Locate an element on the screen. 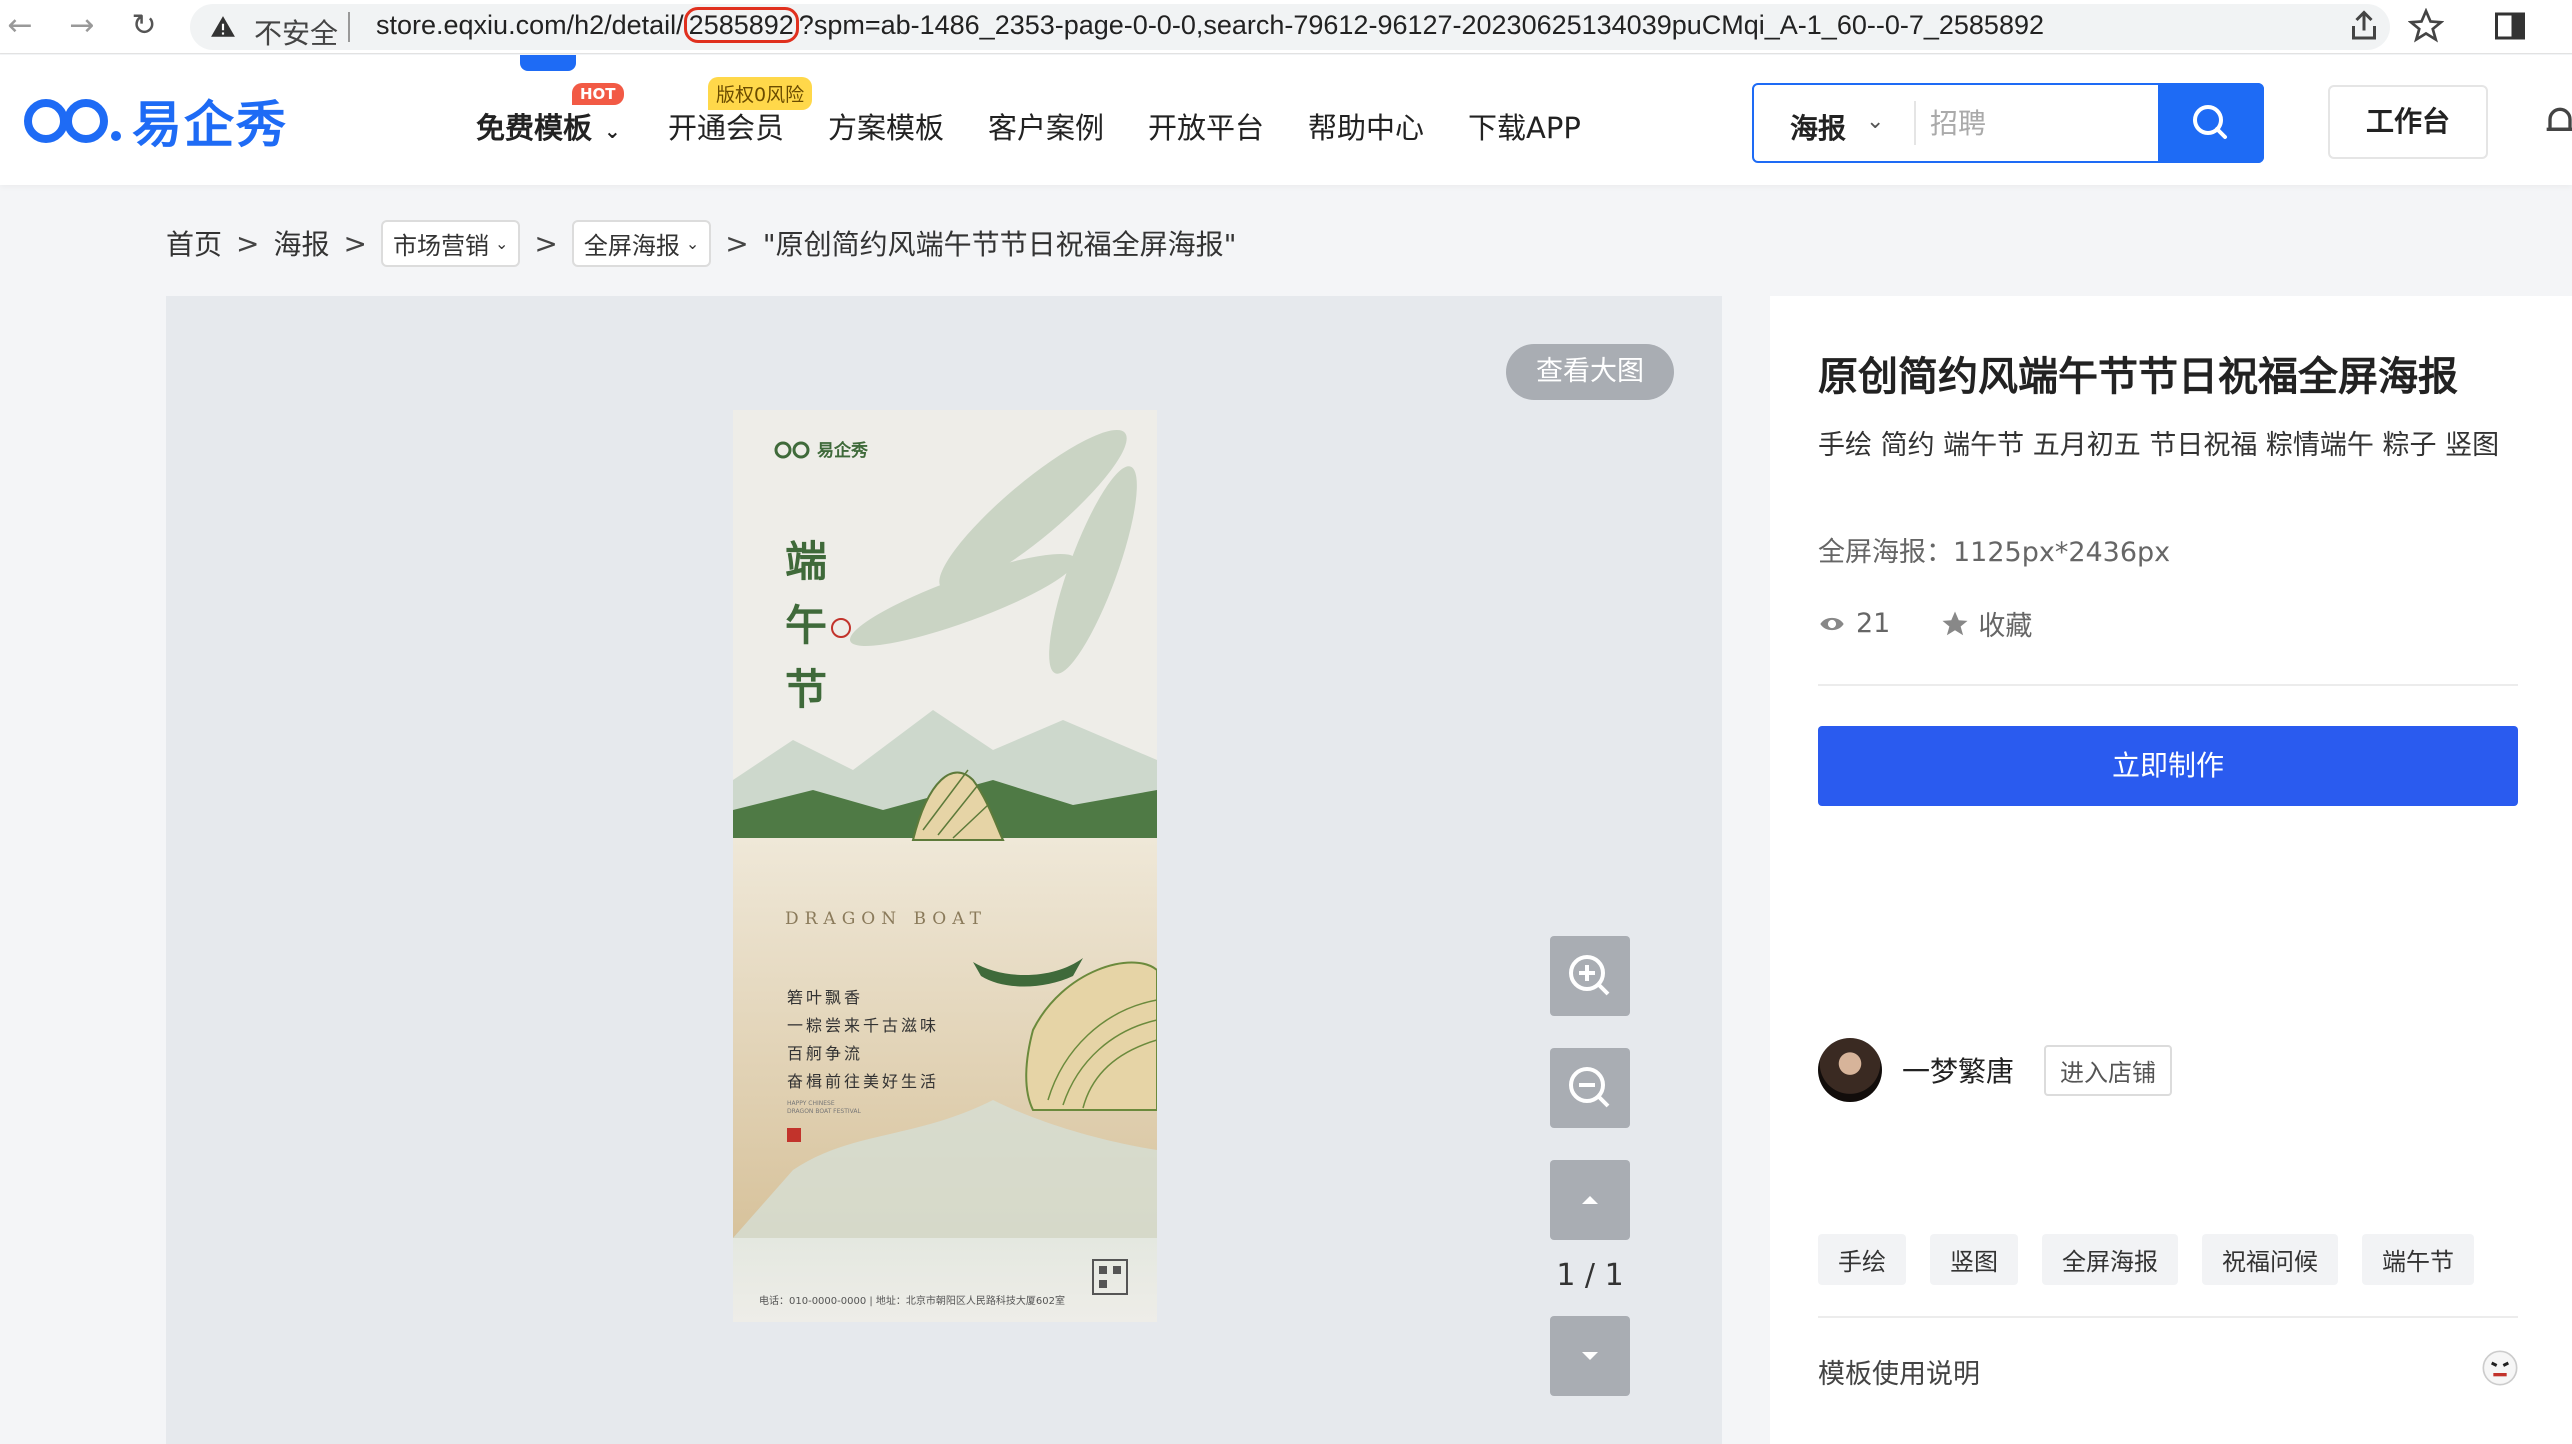 The image size is (2572, 1444). nav-open-platform: 开放平台 is located at coordinates (1206, 126).